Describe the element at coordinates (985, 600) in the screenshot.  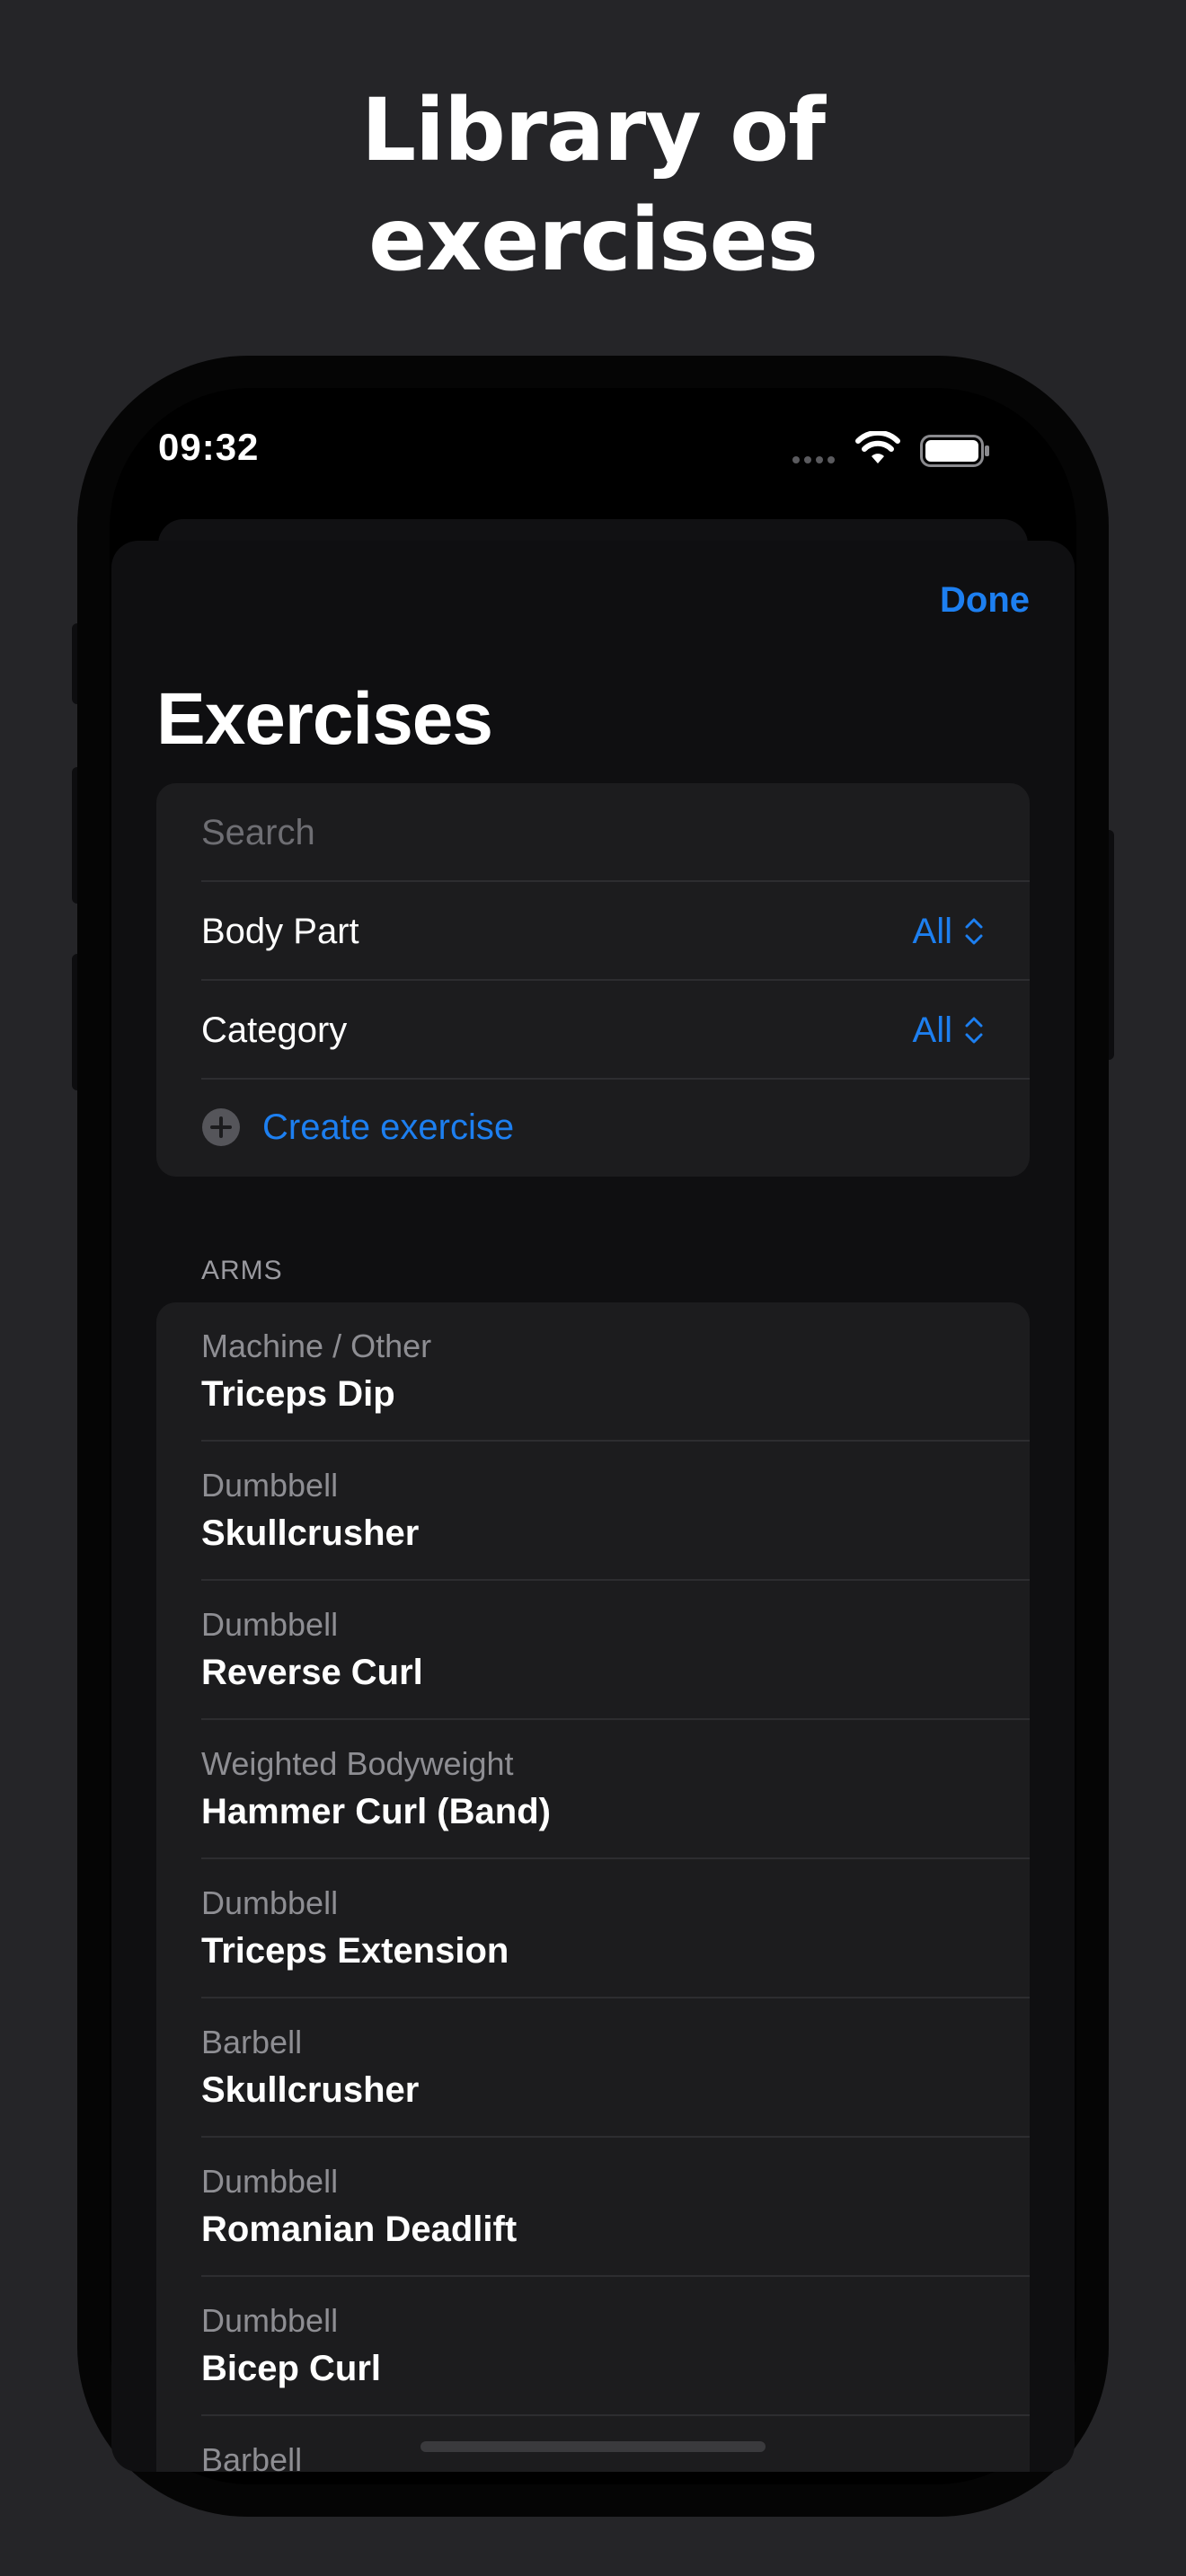
I see `done-button: Done` at that location.